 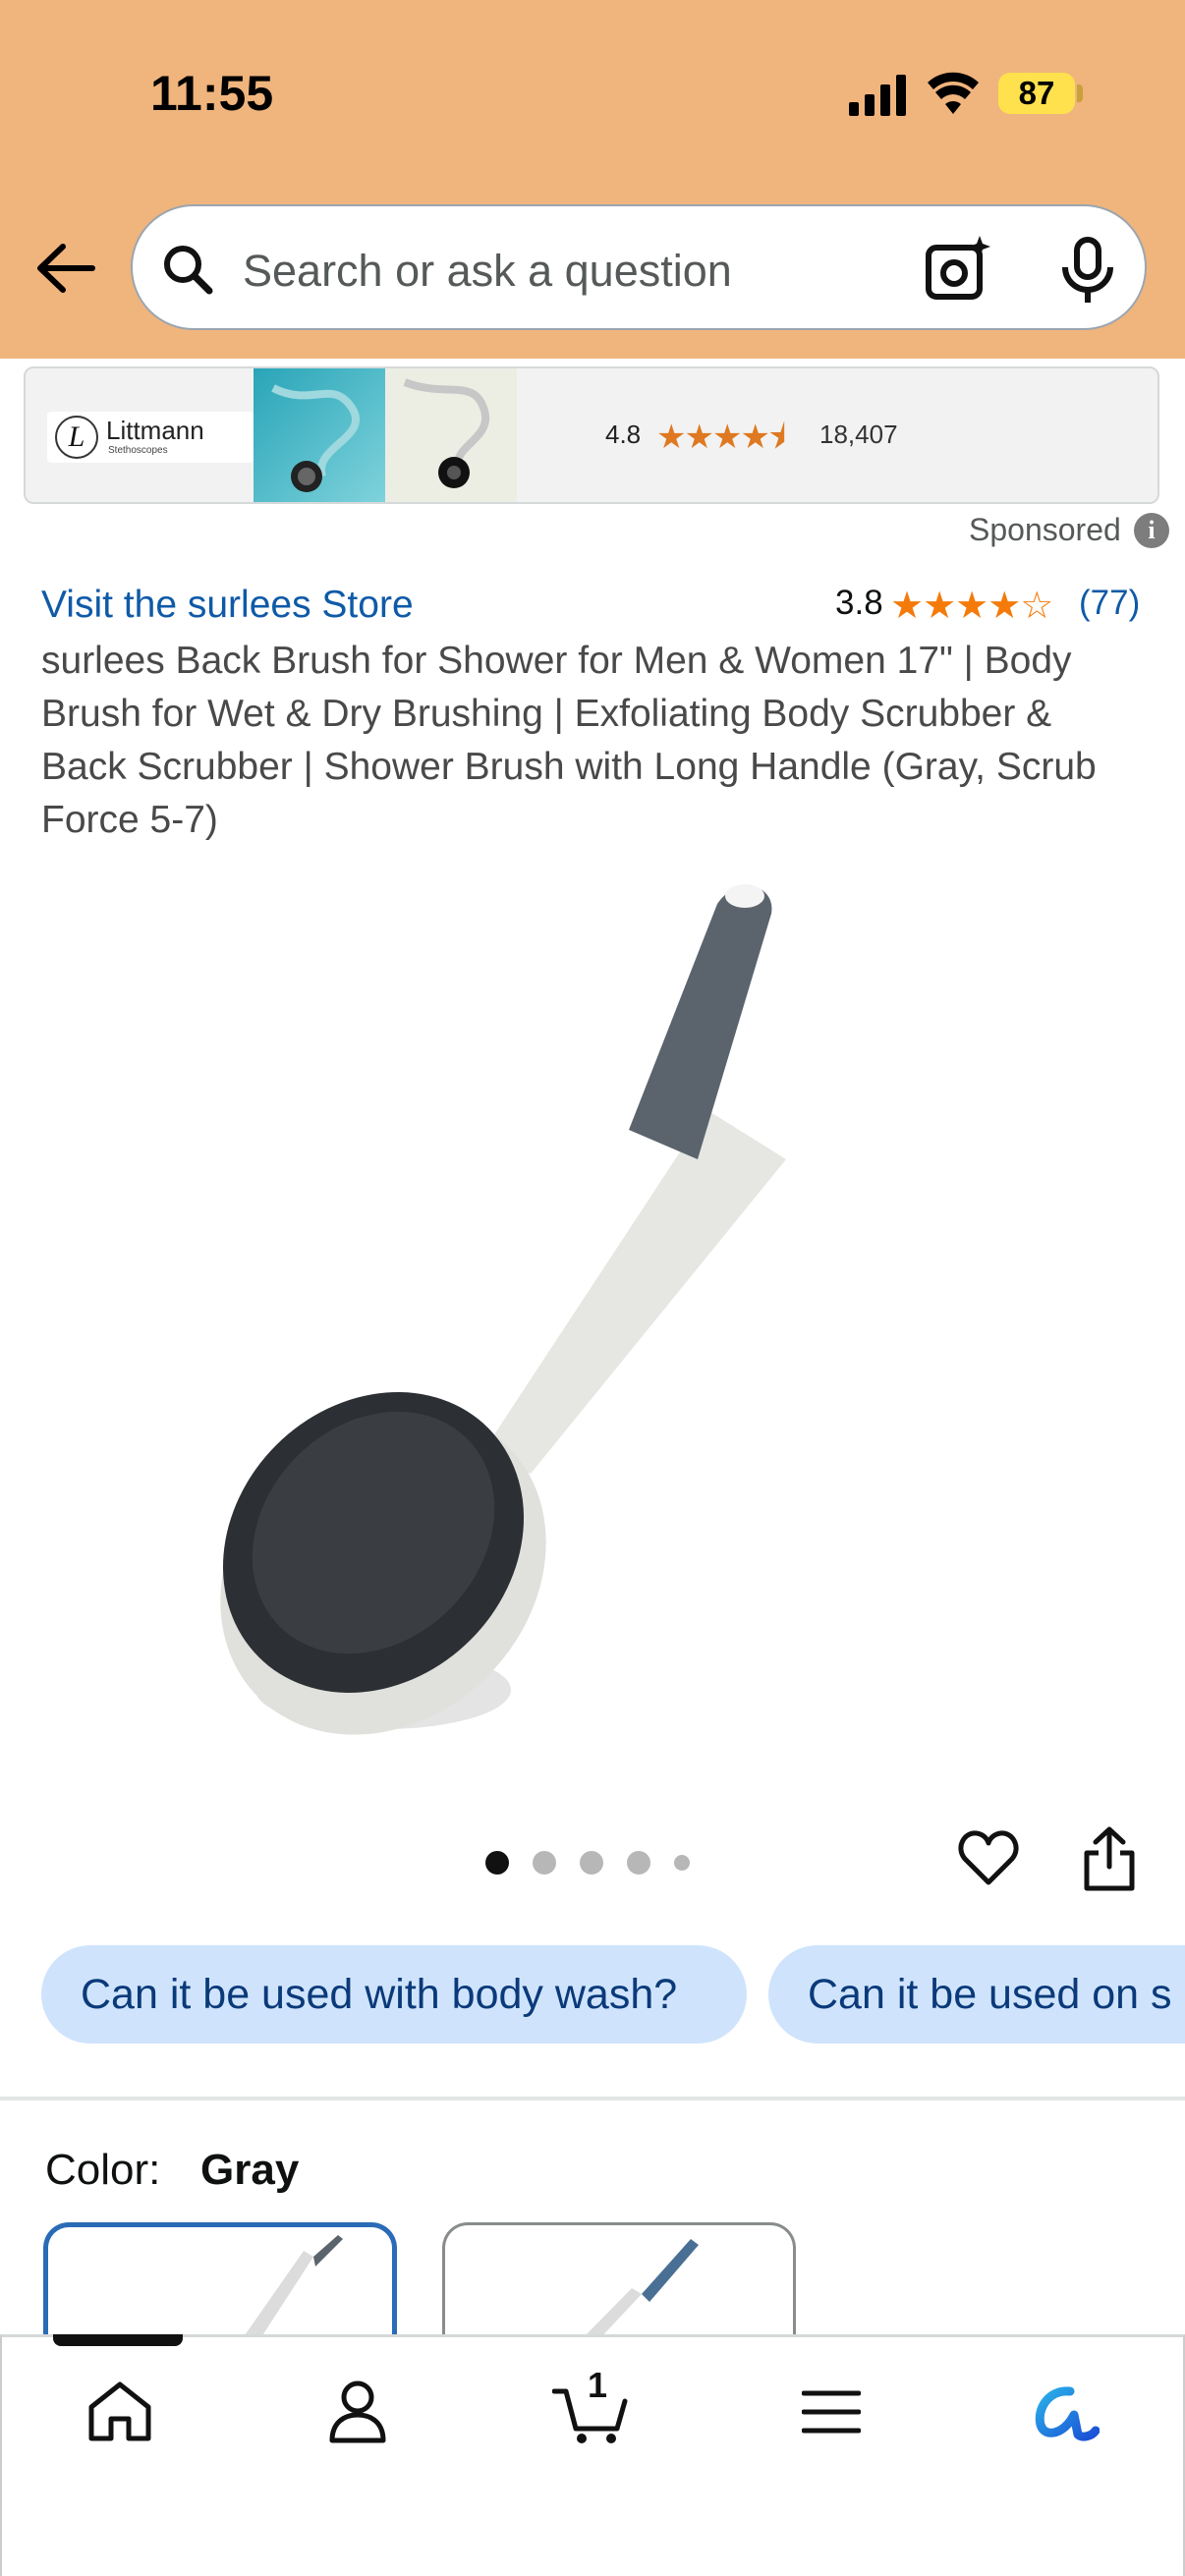 What do you see at coordinates (859, 434) in the screenshot?
I see `ad-review-count: 18,407` at bounding box center [859, 434].